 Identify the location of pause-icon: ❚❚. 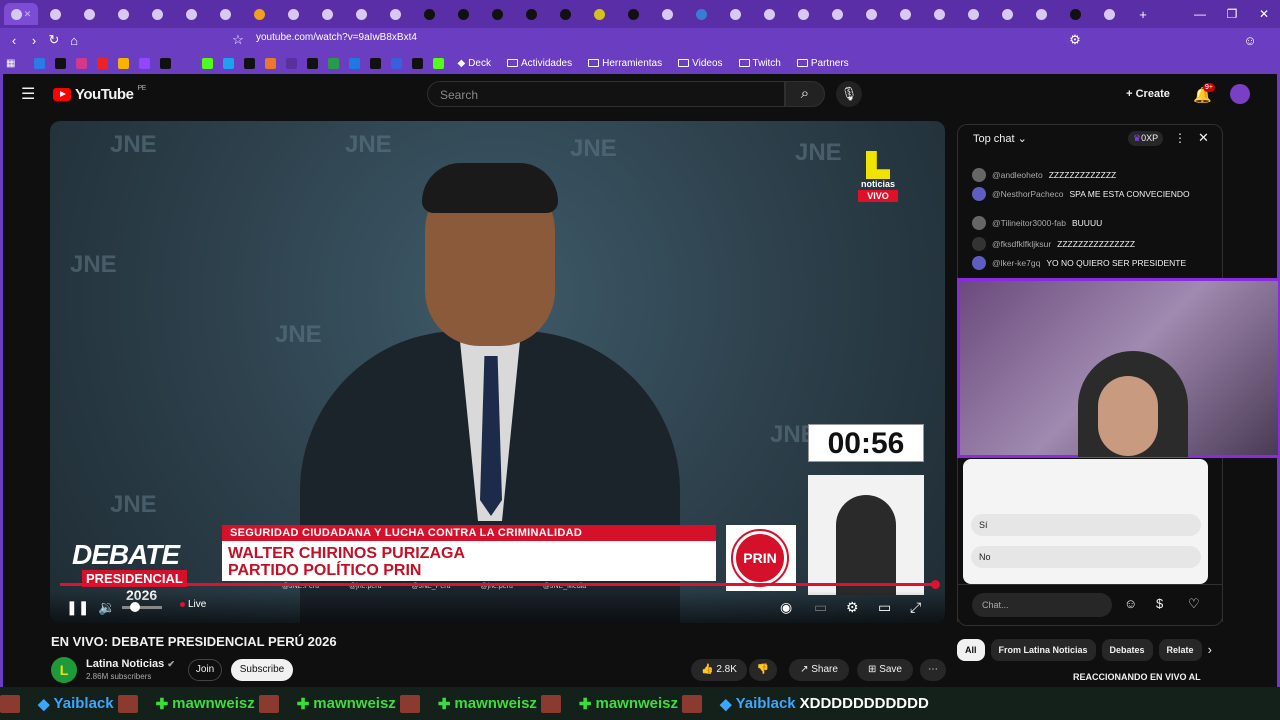
(77, 607).